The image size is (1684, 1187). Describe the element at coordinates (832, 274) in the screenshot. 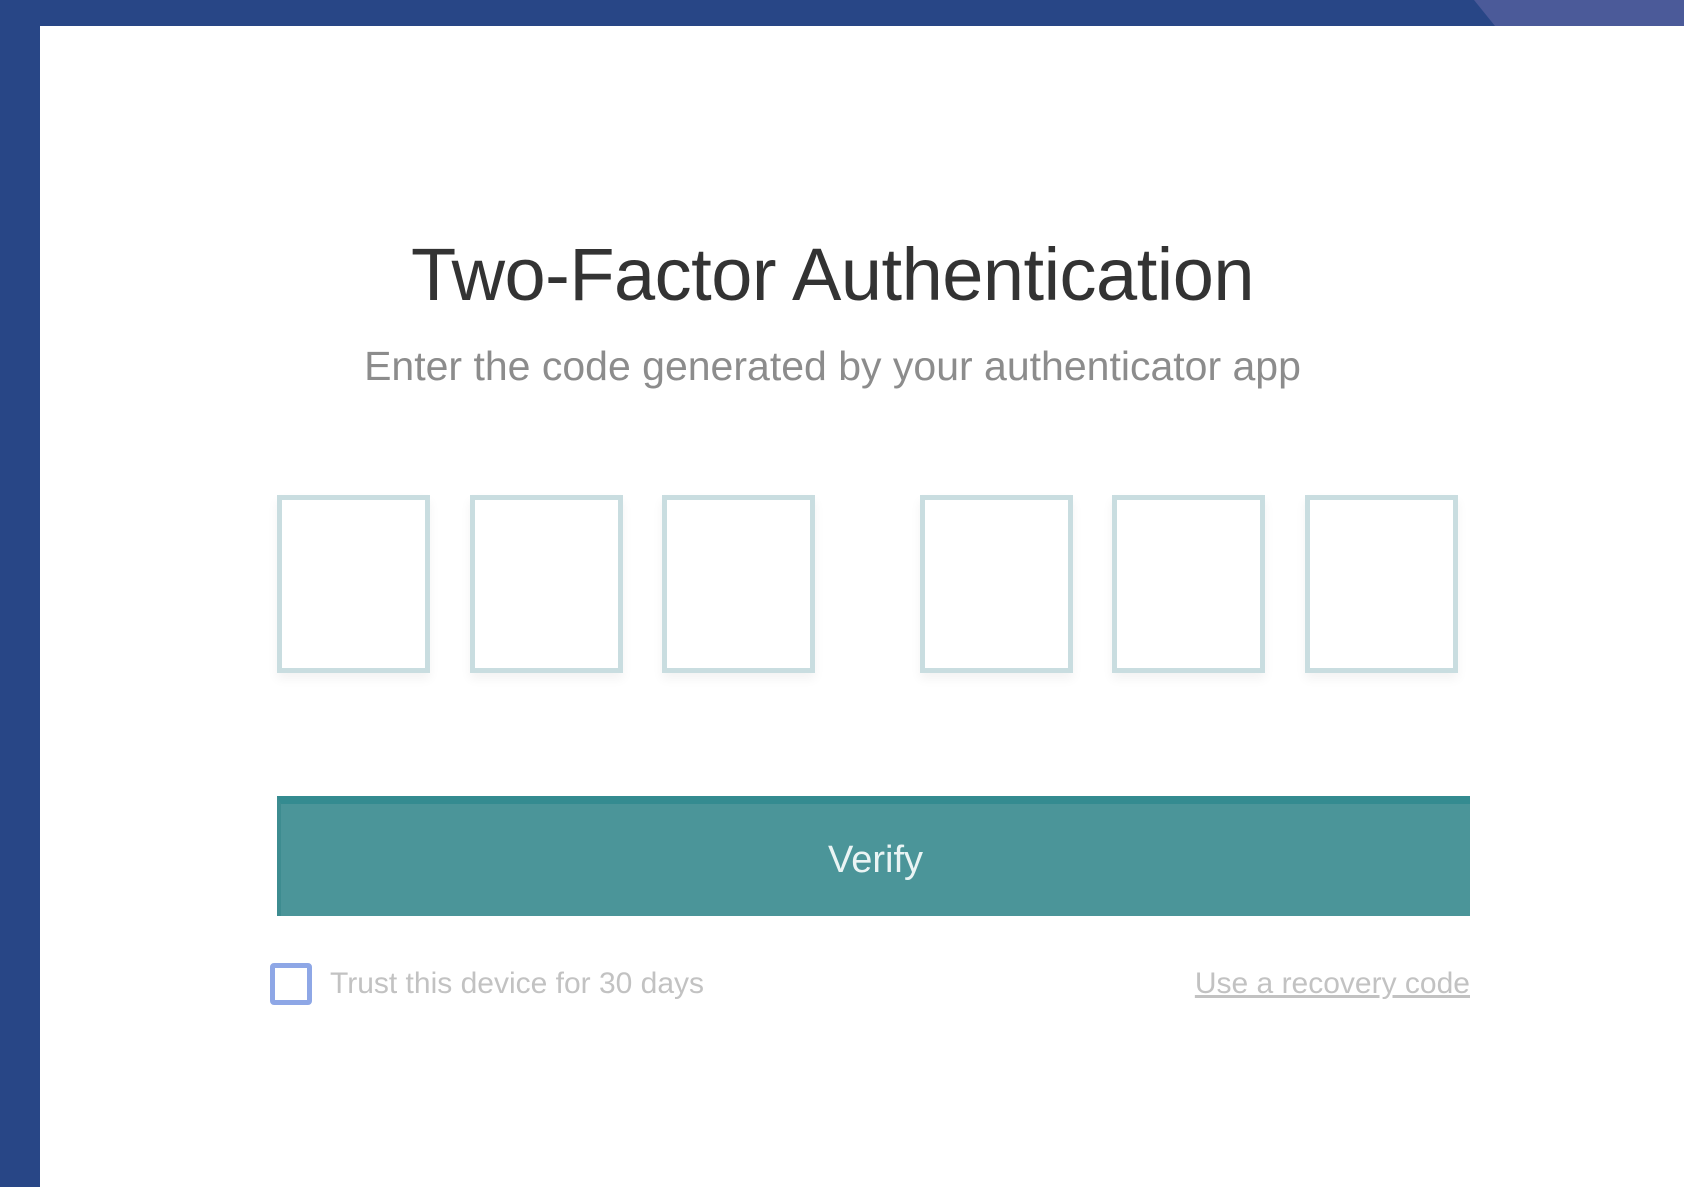

I see `page-title: Two-Factor Authentication` at that location.